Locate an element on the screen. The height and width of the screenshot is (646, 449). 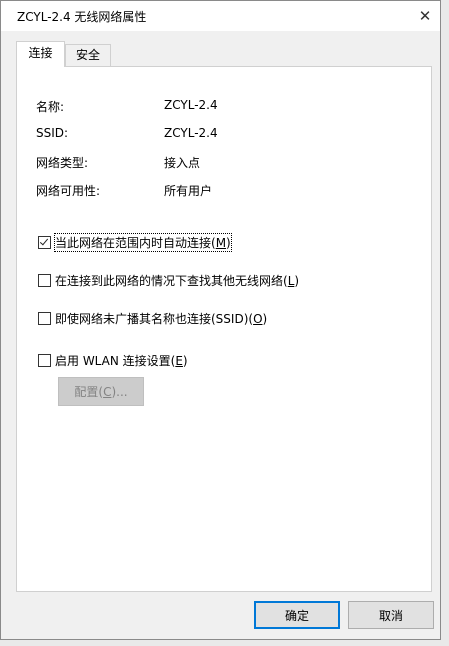
find-other-networks-option: 在连接到此网络的情况下查找其他无线网络(L) is located at coordinates (168, 280).